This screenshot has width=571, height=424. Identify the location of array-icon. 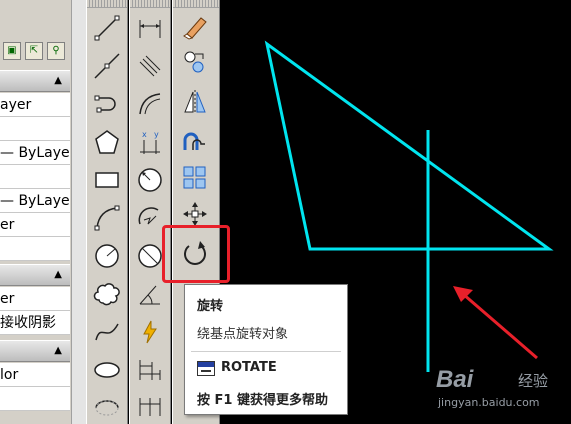
(195, 178).